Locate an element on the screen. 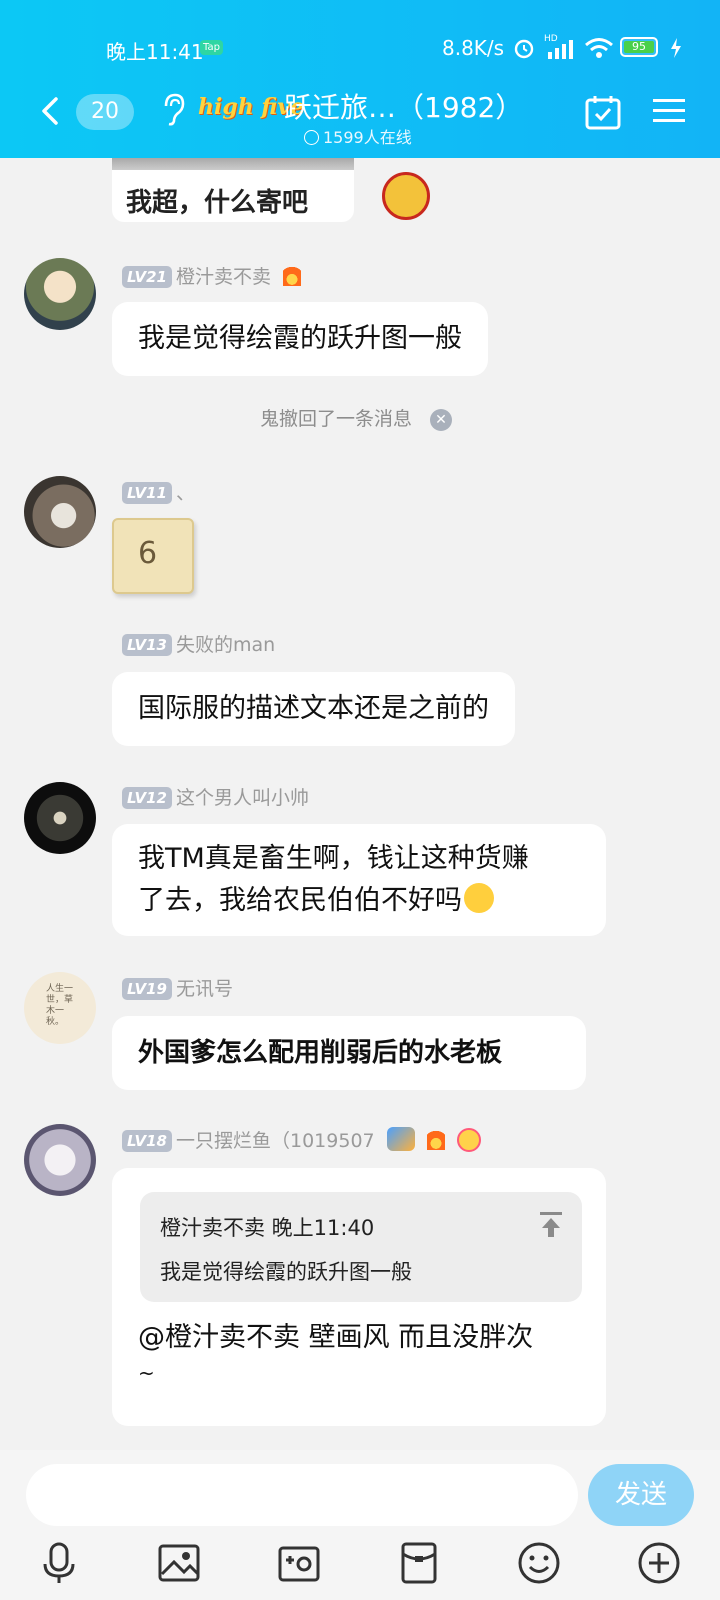  message-bubble: 外国爹怎么配用削弱后的水老板 is located at coordinates (349, 1053).